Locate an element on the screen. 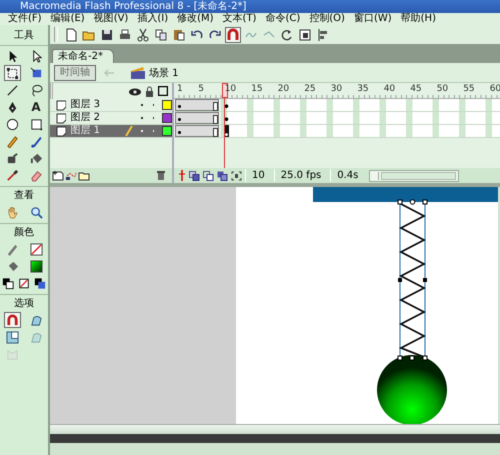  menu-item: 文件(F) is located at coordinates (25, 19).